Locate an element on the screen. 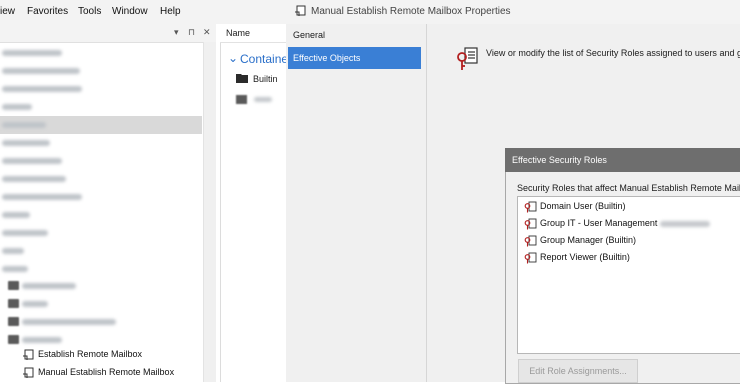 This screenshot has width=740, height=384. nav-general: General is located at coordinates (354, 35).